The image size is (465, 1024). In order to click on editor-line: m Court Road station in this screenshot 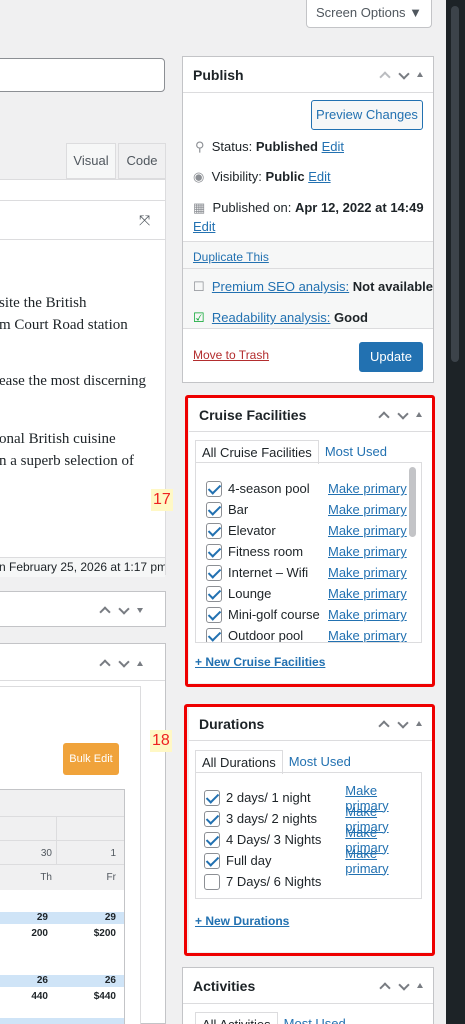, I will do `click(64, 325)`.